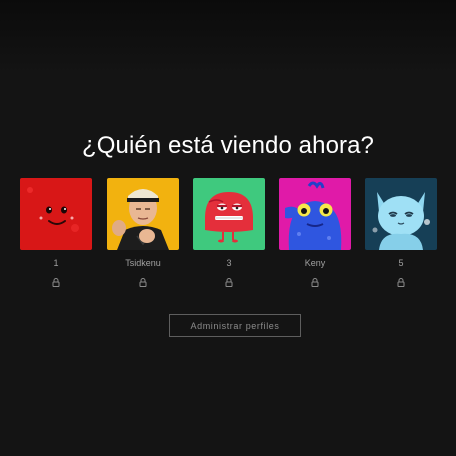 This screenshot has width=456, height=456. I want to click on profile-item-1: 1, so click(56, 233).